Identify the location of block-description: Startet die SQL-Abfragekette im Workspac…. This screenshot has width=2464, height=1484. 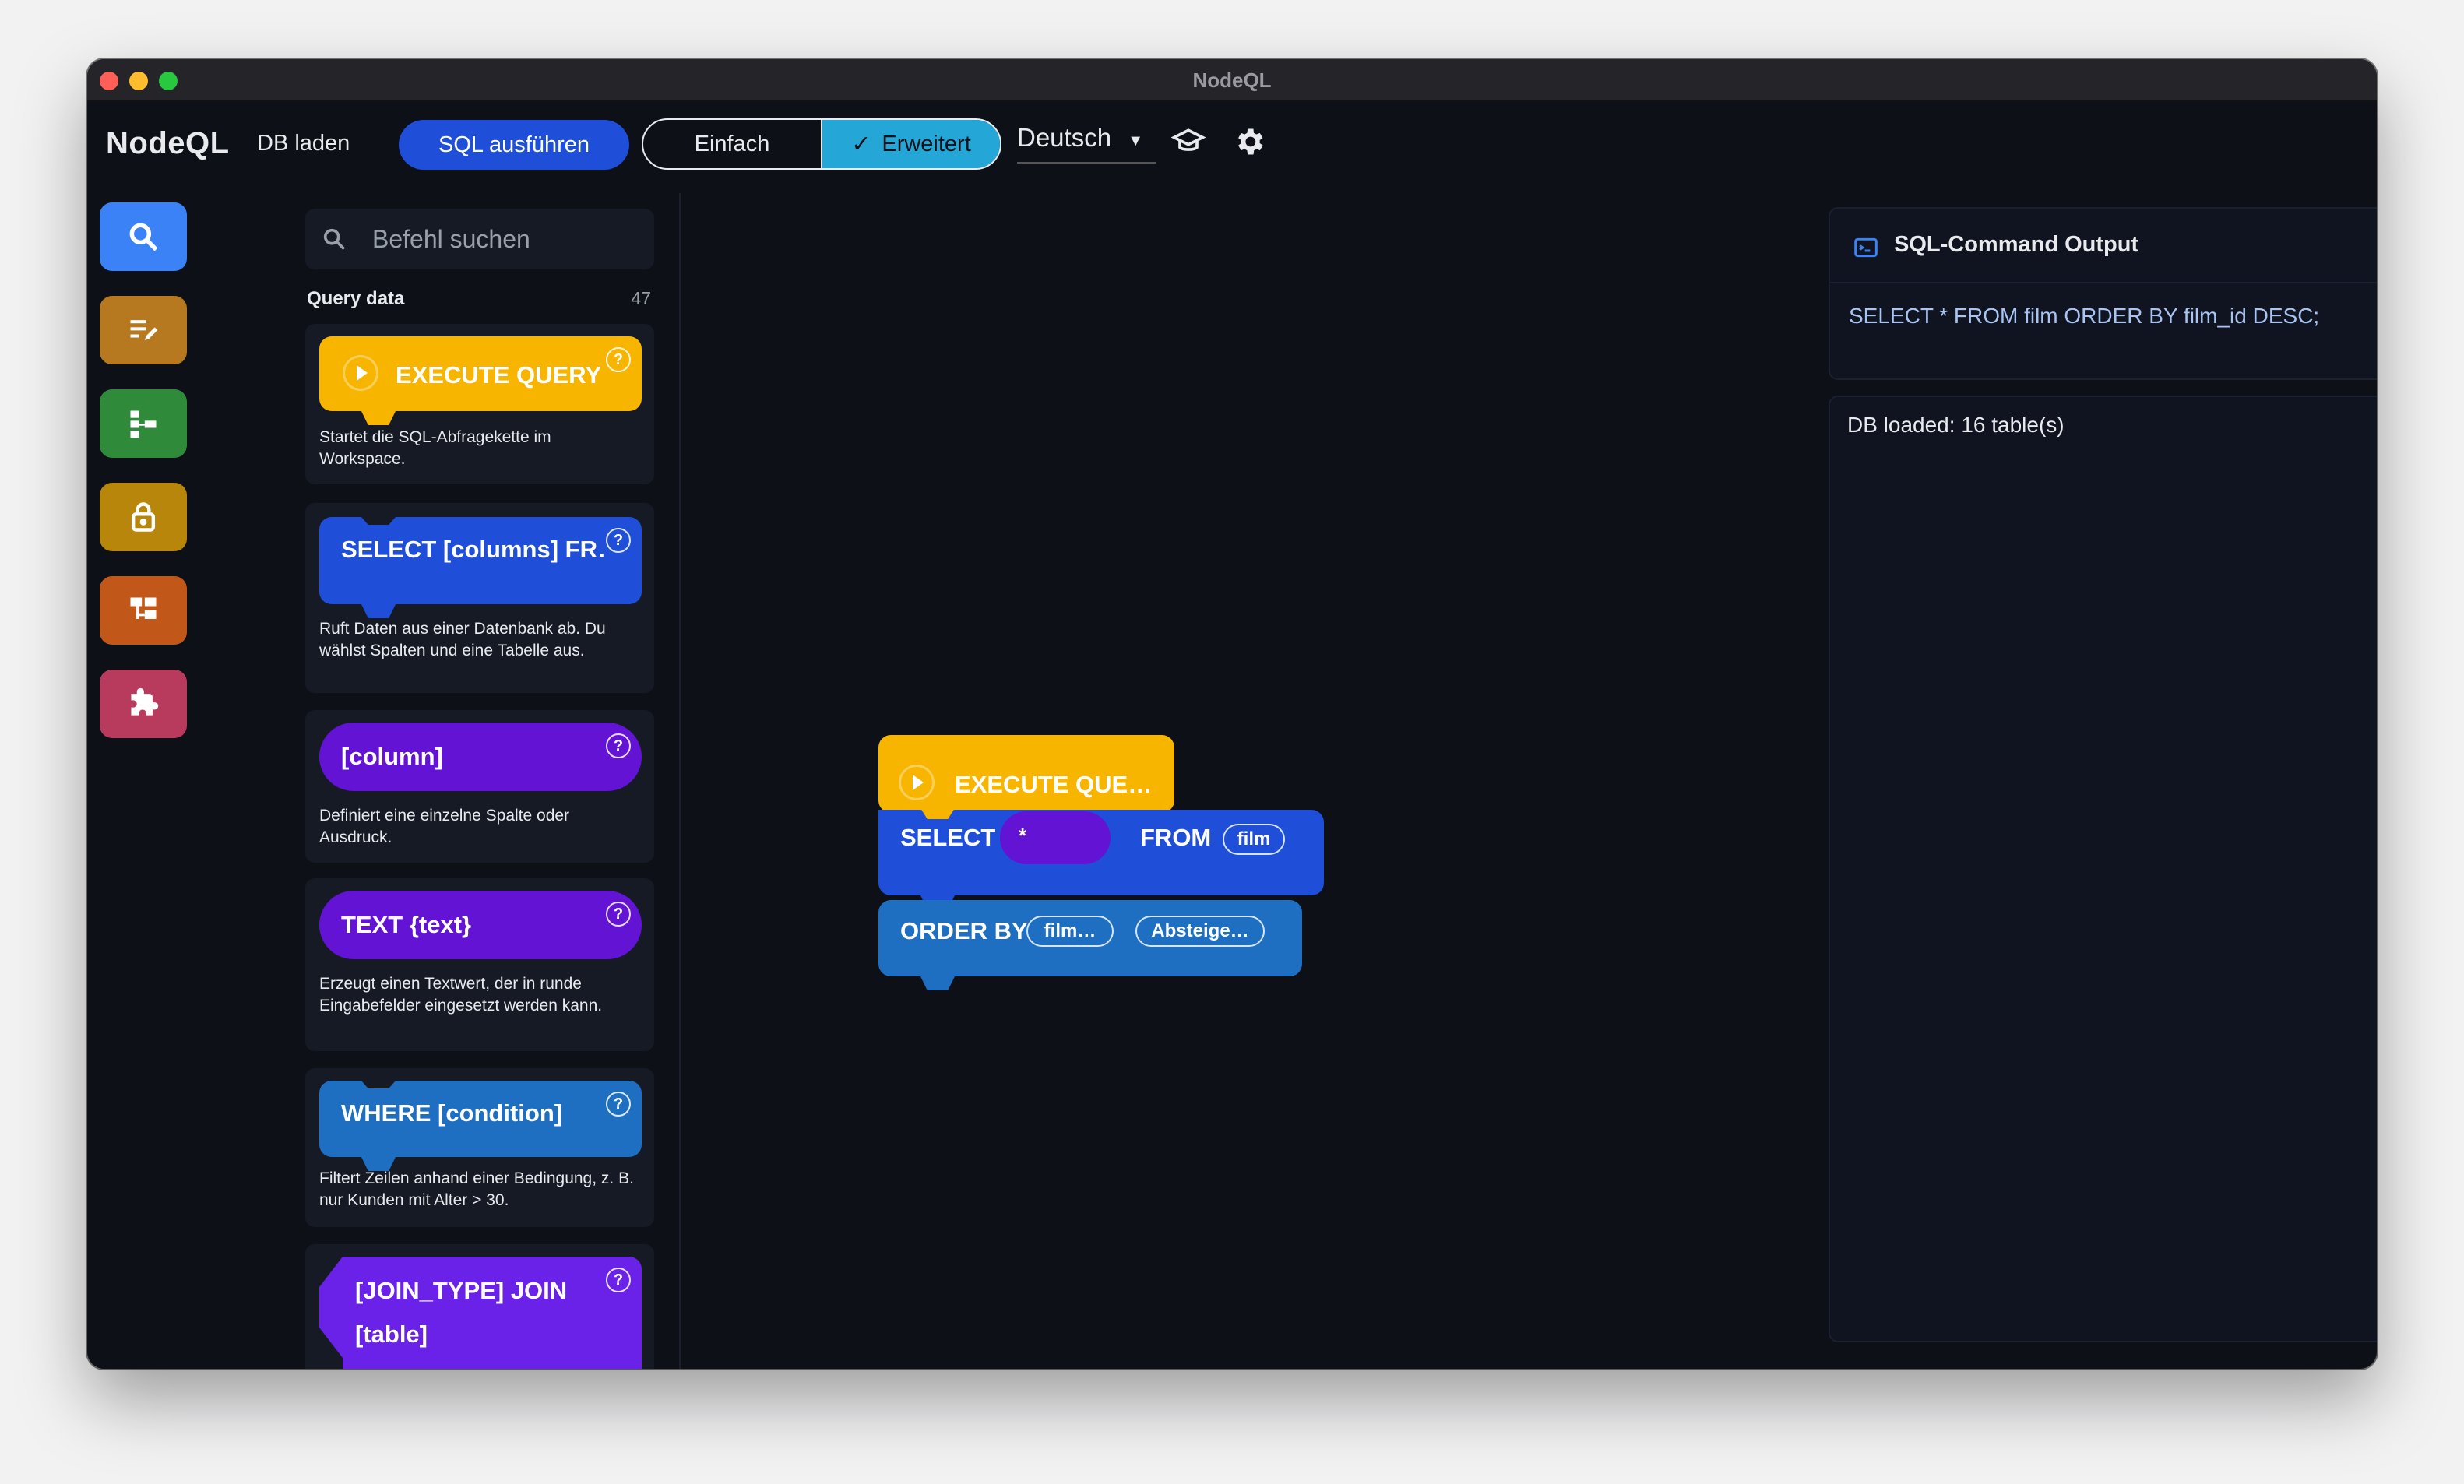
(435, 448).